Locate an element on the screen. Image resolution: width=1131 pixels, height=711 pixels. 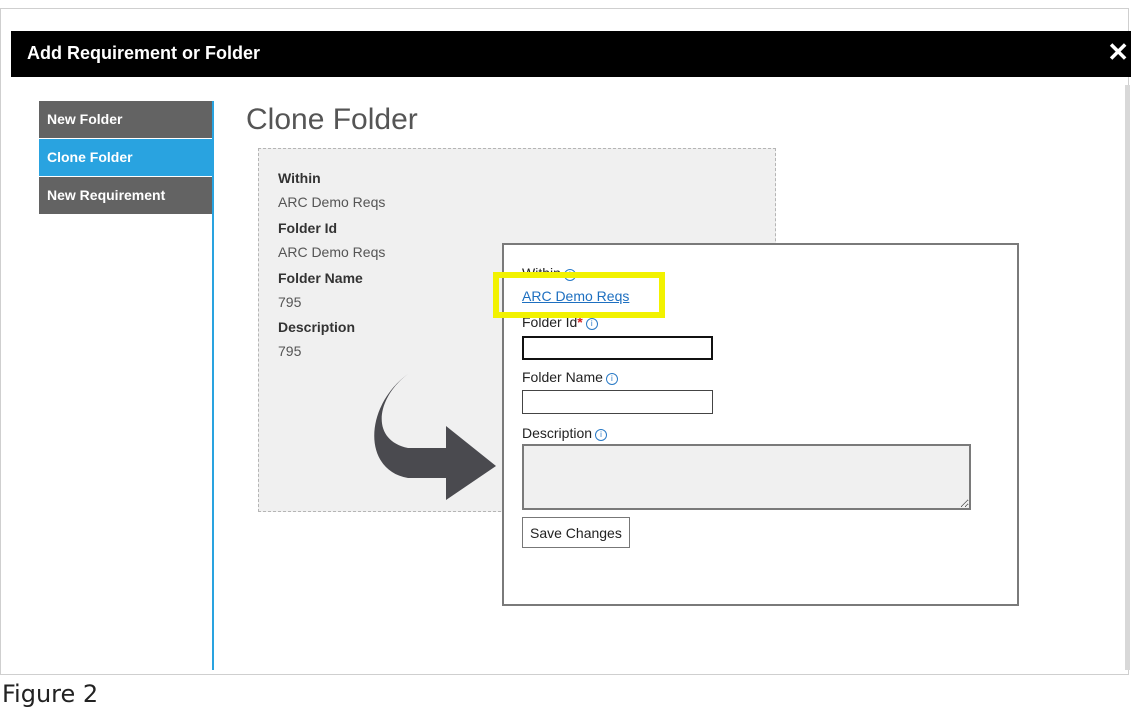
page-title: Clone Folder is located at coordinates (332, 119).